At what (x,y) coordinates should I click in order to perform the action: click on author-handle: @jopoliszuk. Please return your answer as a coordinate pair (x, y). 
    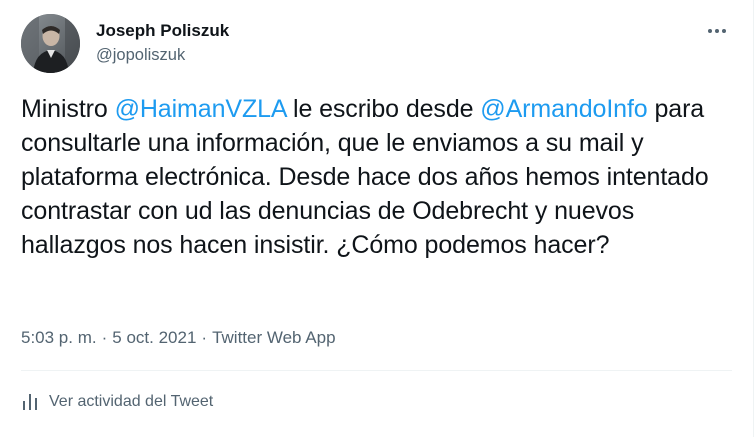
    Looking at the image, I should click on (162, 55).